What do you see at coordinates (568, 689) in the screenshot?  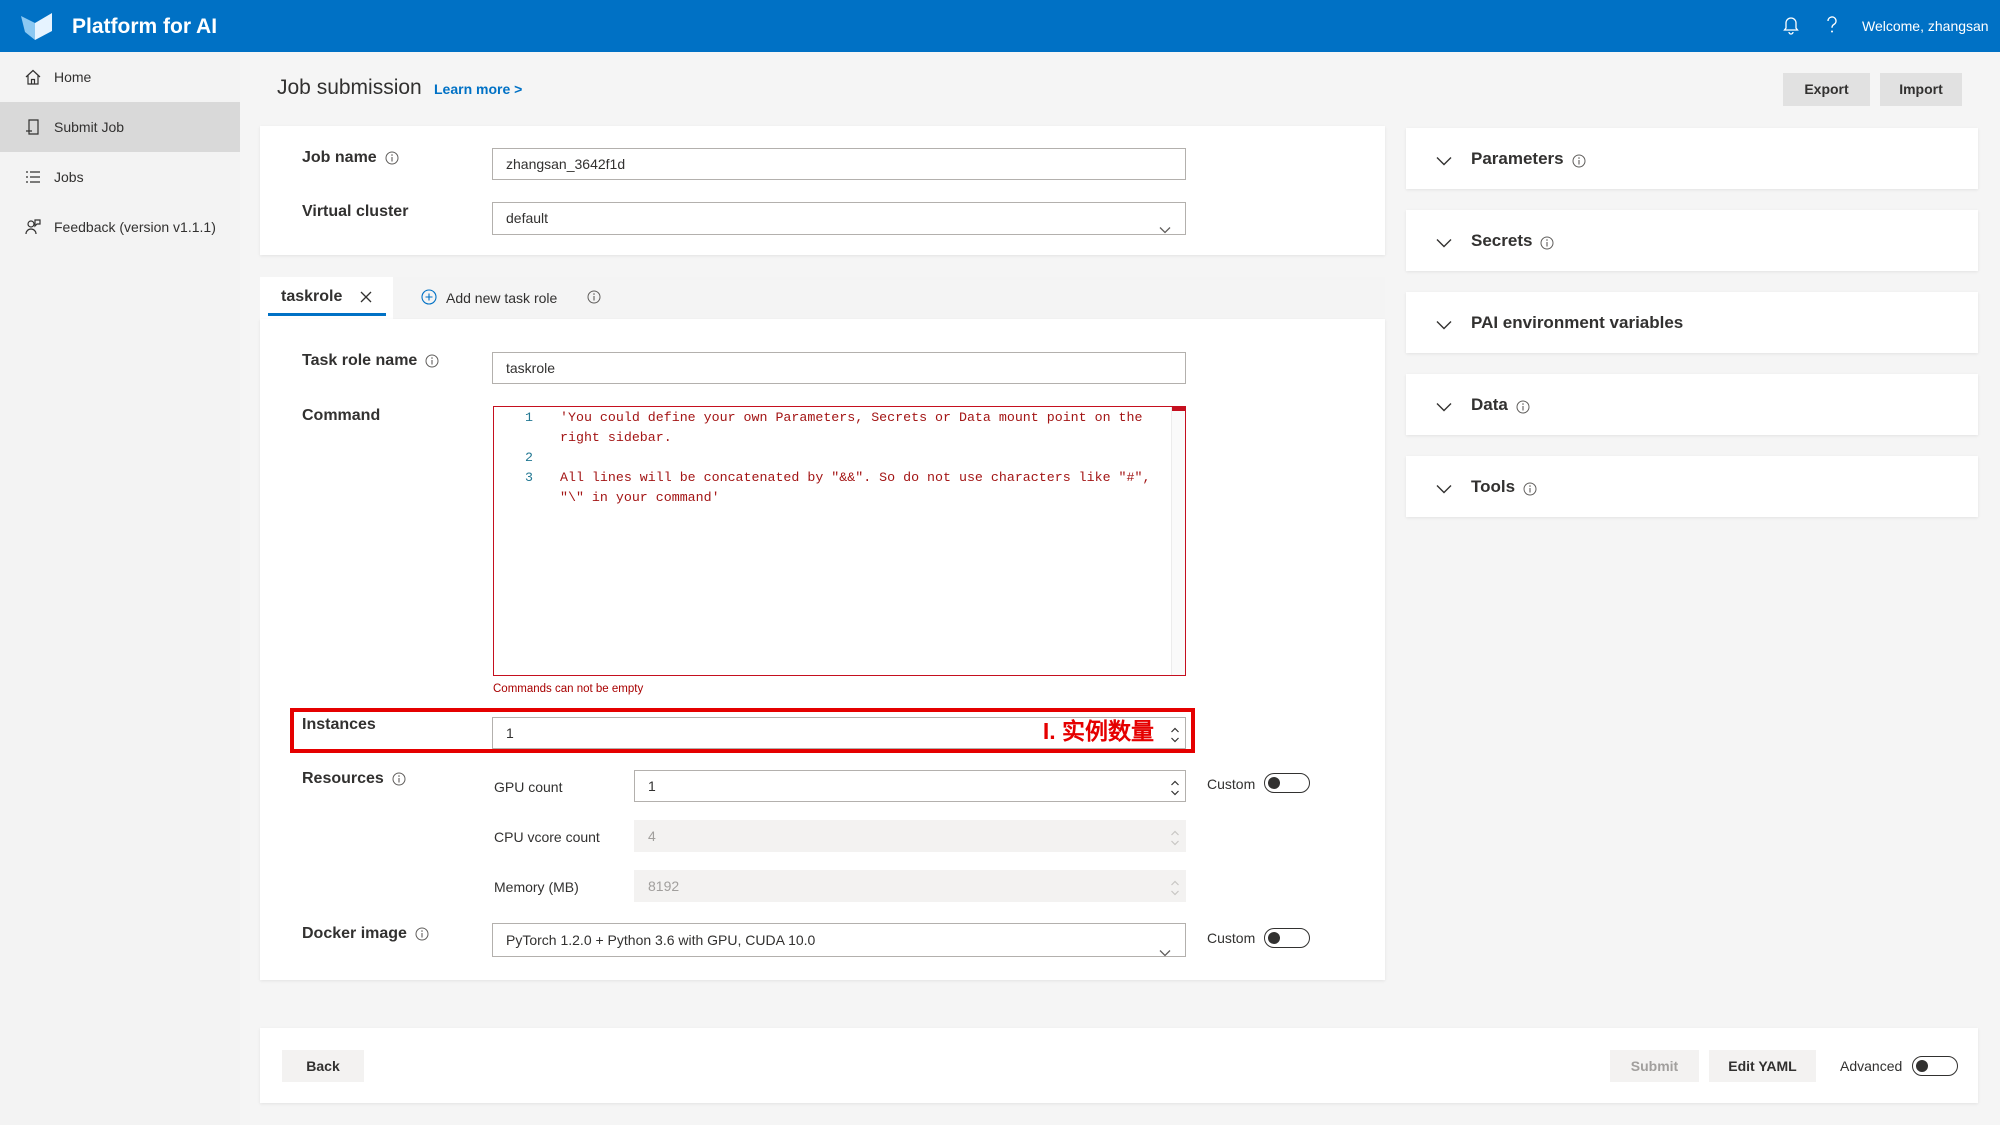 I see `command-error-message: Commands can not be empty` at bounding box center [568, 689].